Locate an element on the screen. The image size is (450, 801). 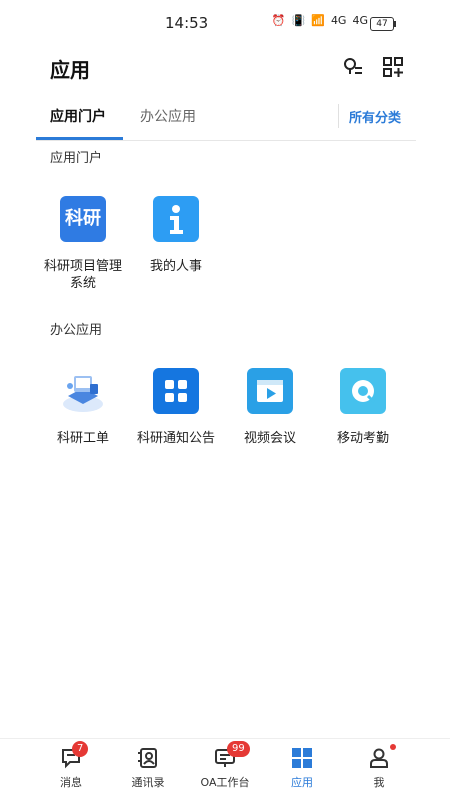
tab-app-portal: 应用门户 is located at coordinates (78, 116).